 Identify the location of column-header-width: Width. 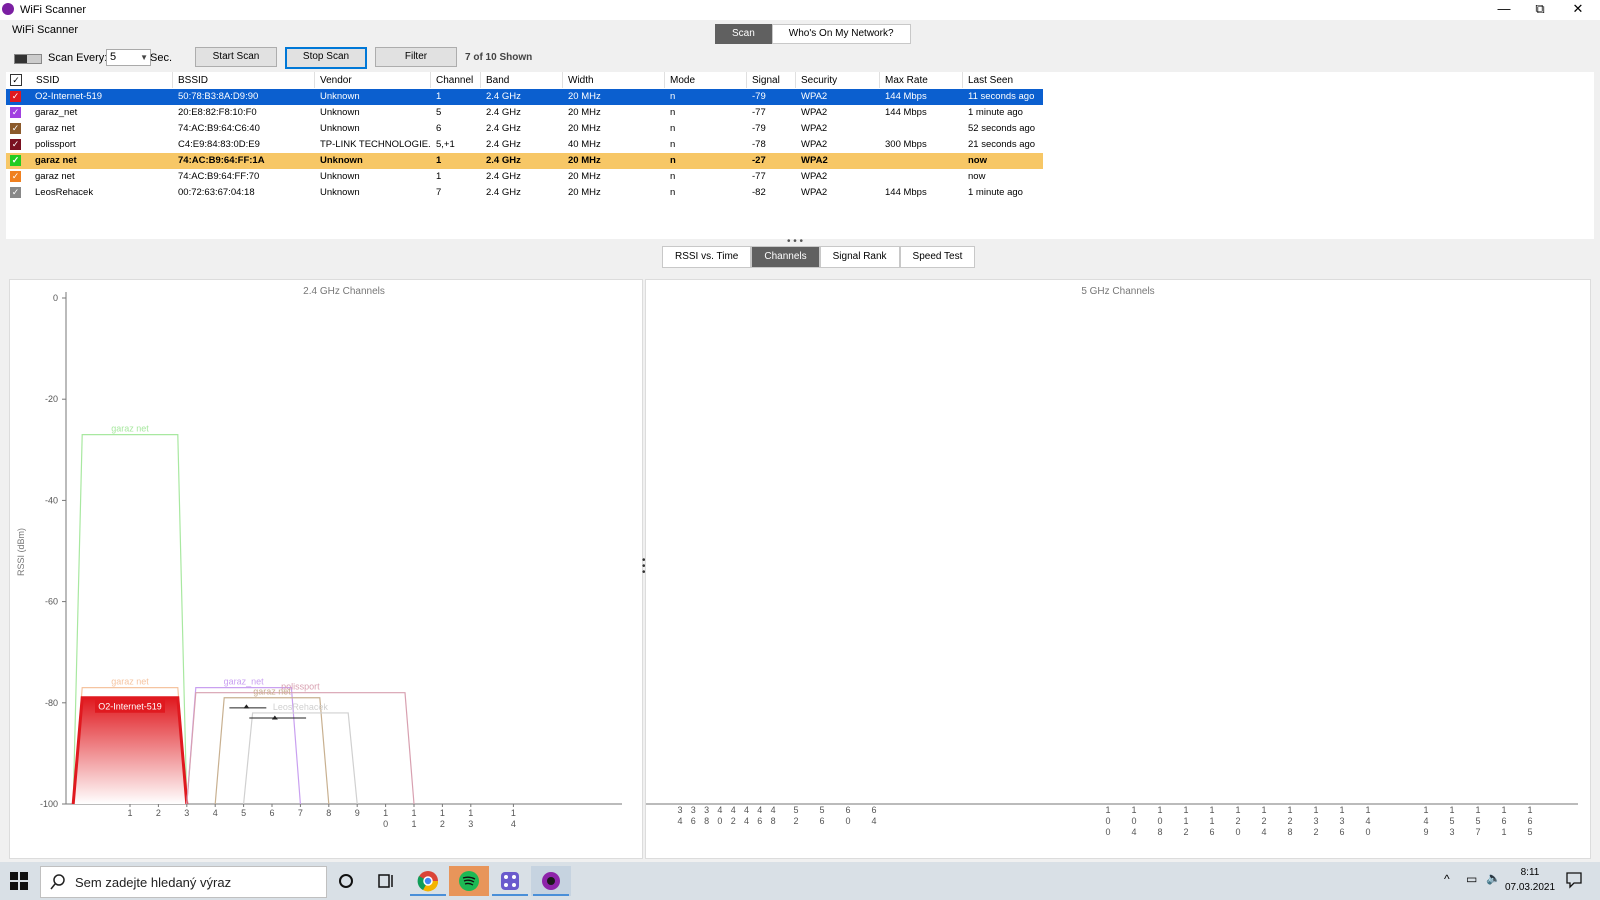
(581, 80).